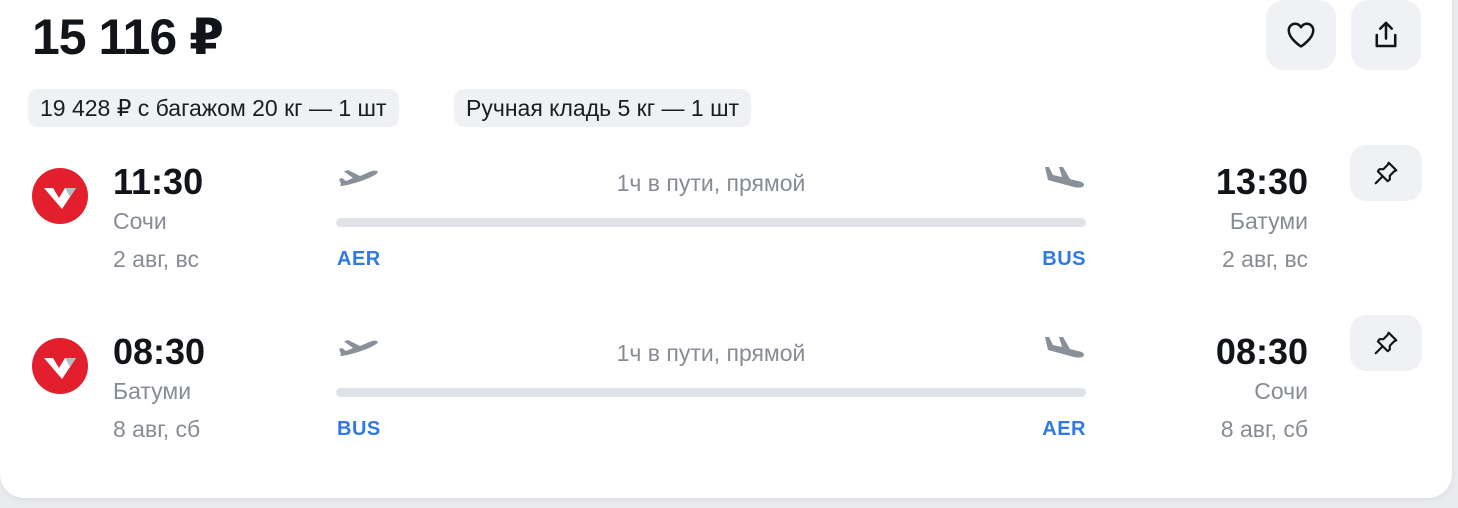 The image size is (1458, 508). What do you see at coordinates (1064, 259) in the screenshot?
I see `arrival-airport-code: BUS` at bounding box center [1064, 259].